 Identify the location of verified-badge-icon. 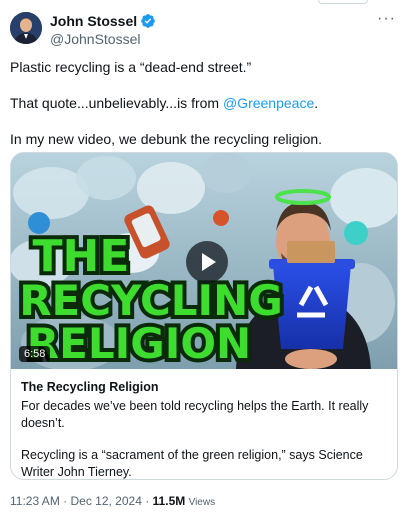
(148, 21).